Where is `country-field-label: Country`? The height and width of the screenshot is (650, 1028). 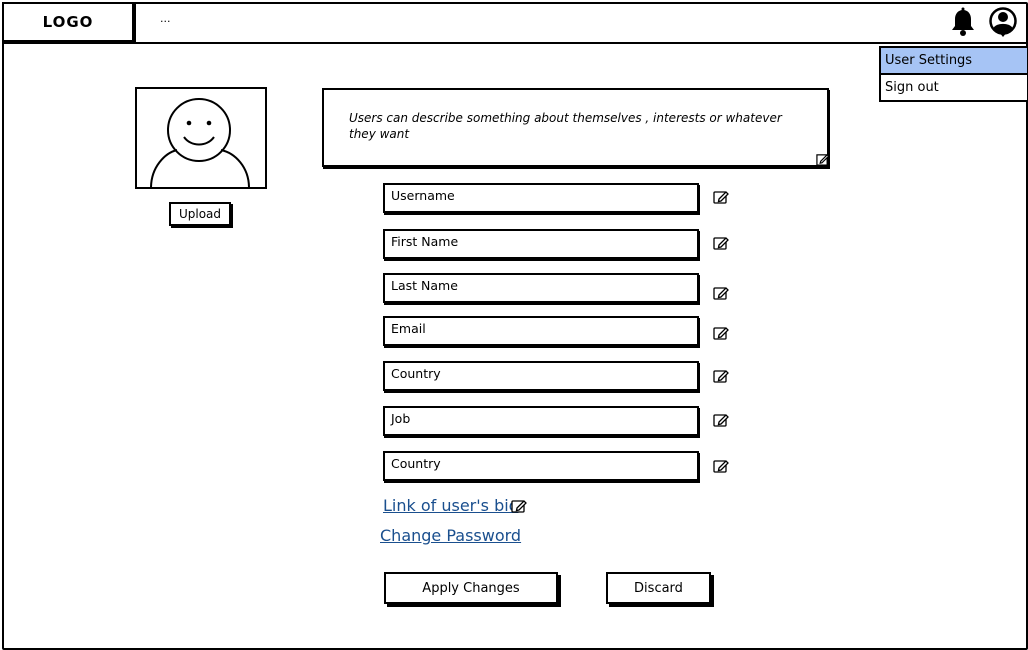
country-field-label: Country is located at coordinates (416, 373).